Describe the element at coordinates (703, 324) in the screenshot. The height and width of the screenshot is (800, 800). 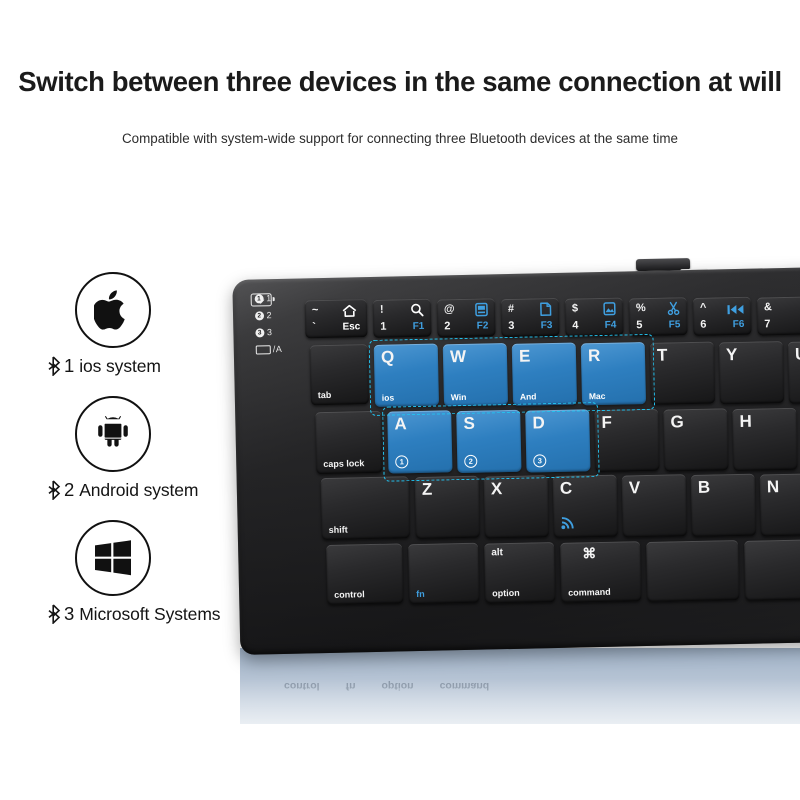
I see `key-f6-digit: 6` at that location.